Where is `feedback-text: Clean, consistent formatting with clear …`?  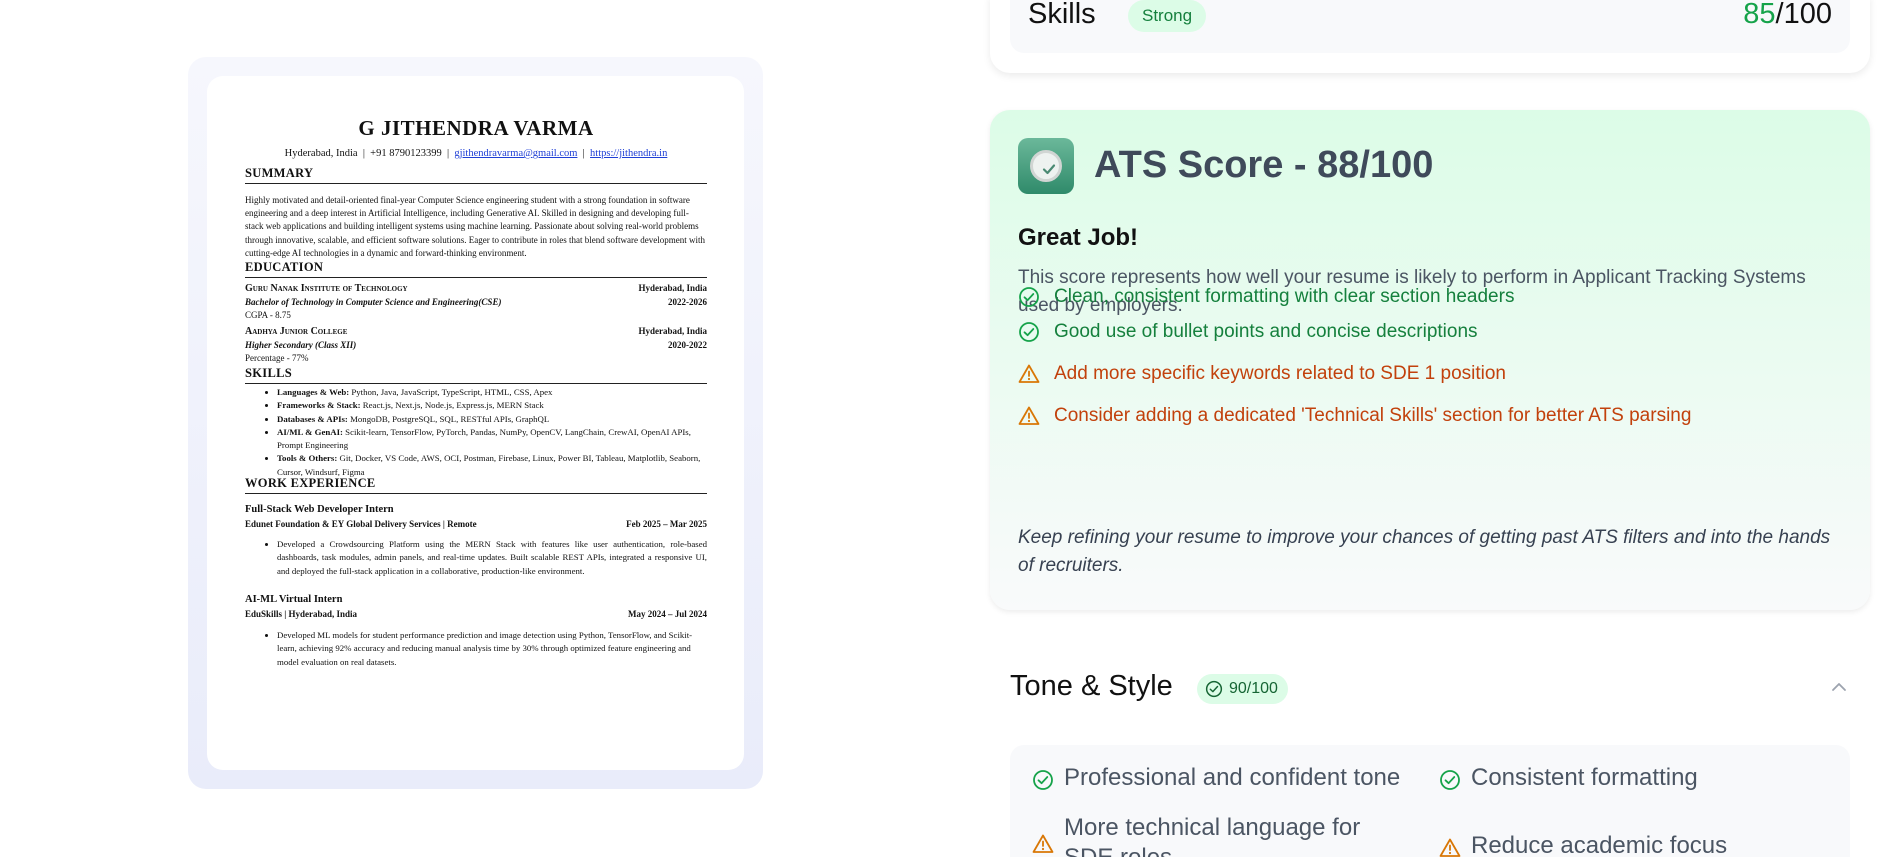
feedback-text: Clean, consistent formatting with clear … is located at coordinates (1284, 296).